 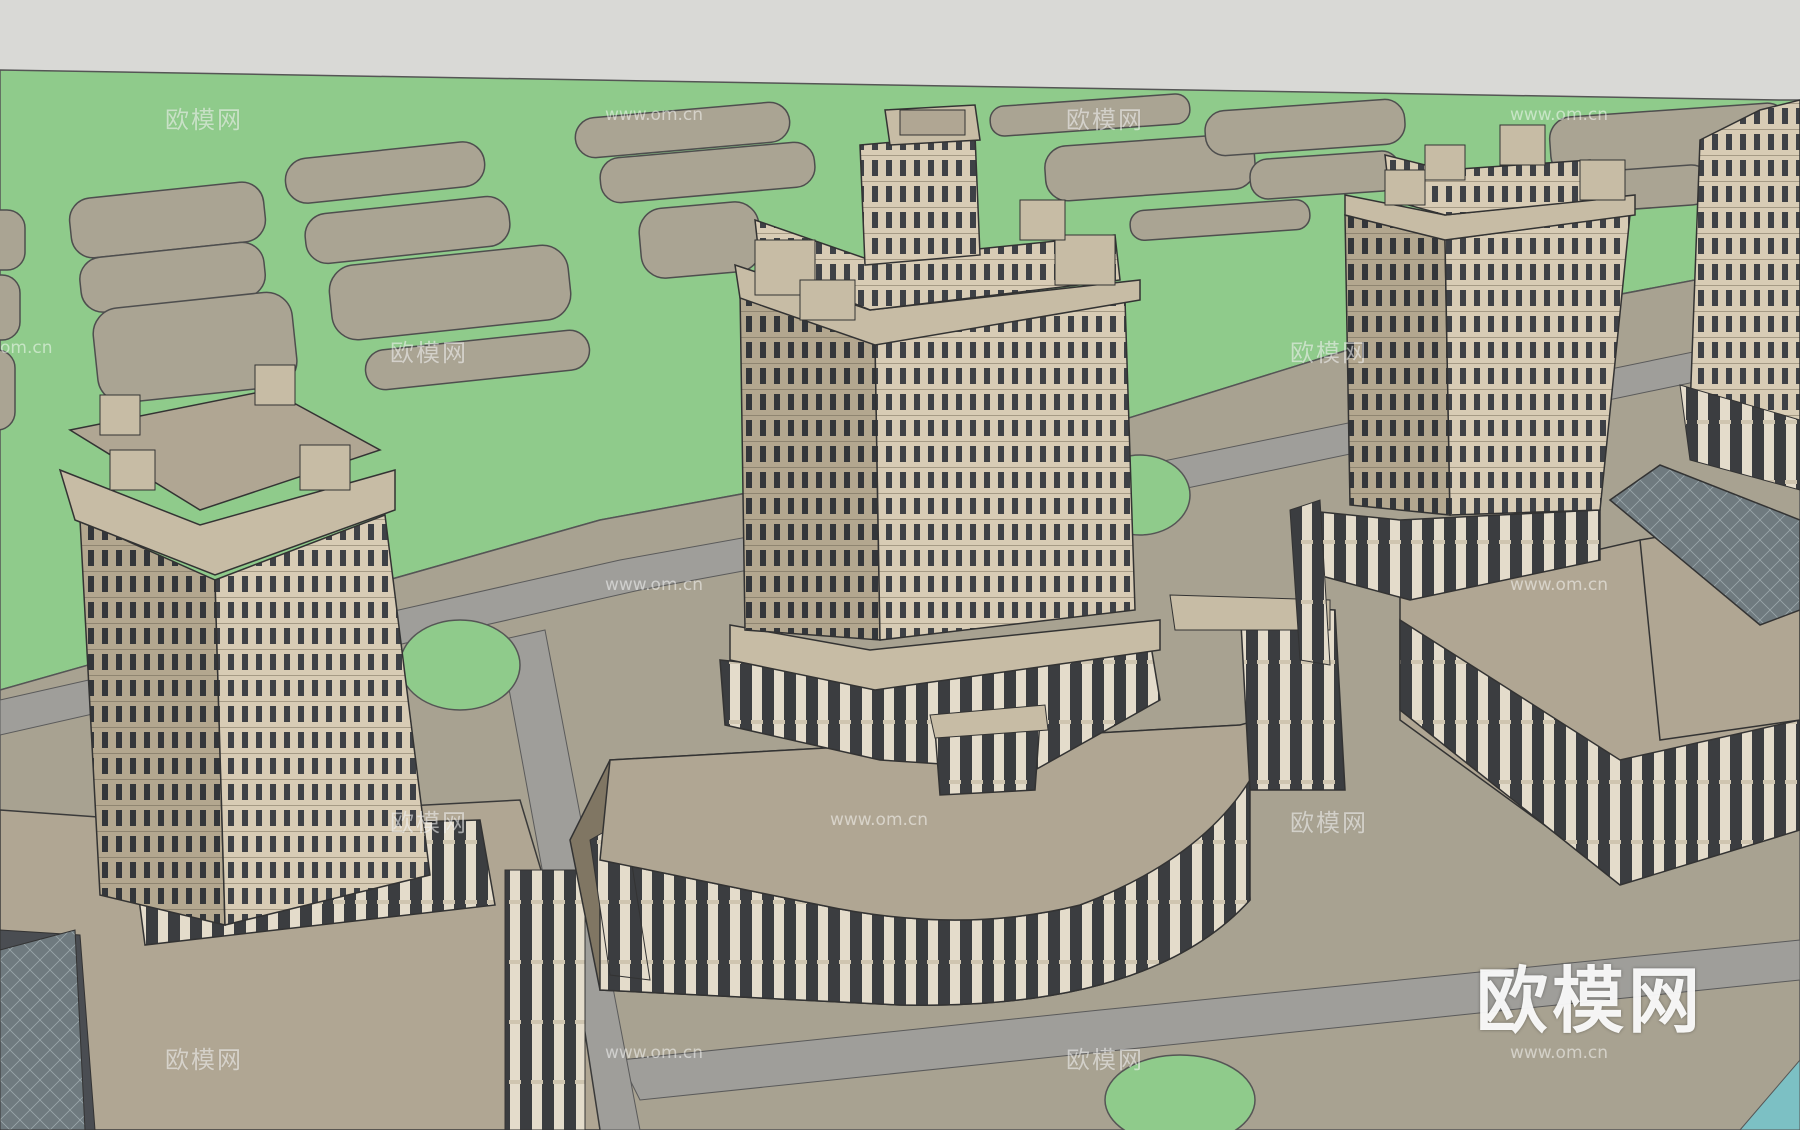 I want to click on left-skylight, so click(x=43, y=1029).